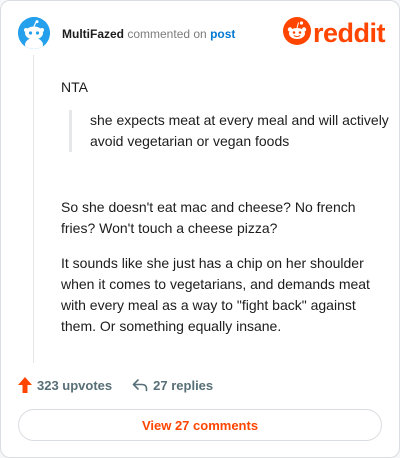 Image resolution: width=400 pixels, height=458 pixels. Describe the element at coordinates (74, 87) in the screenshot. I see `verdict-text: NTA` at that location.